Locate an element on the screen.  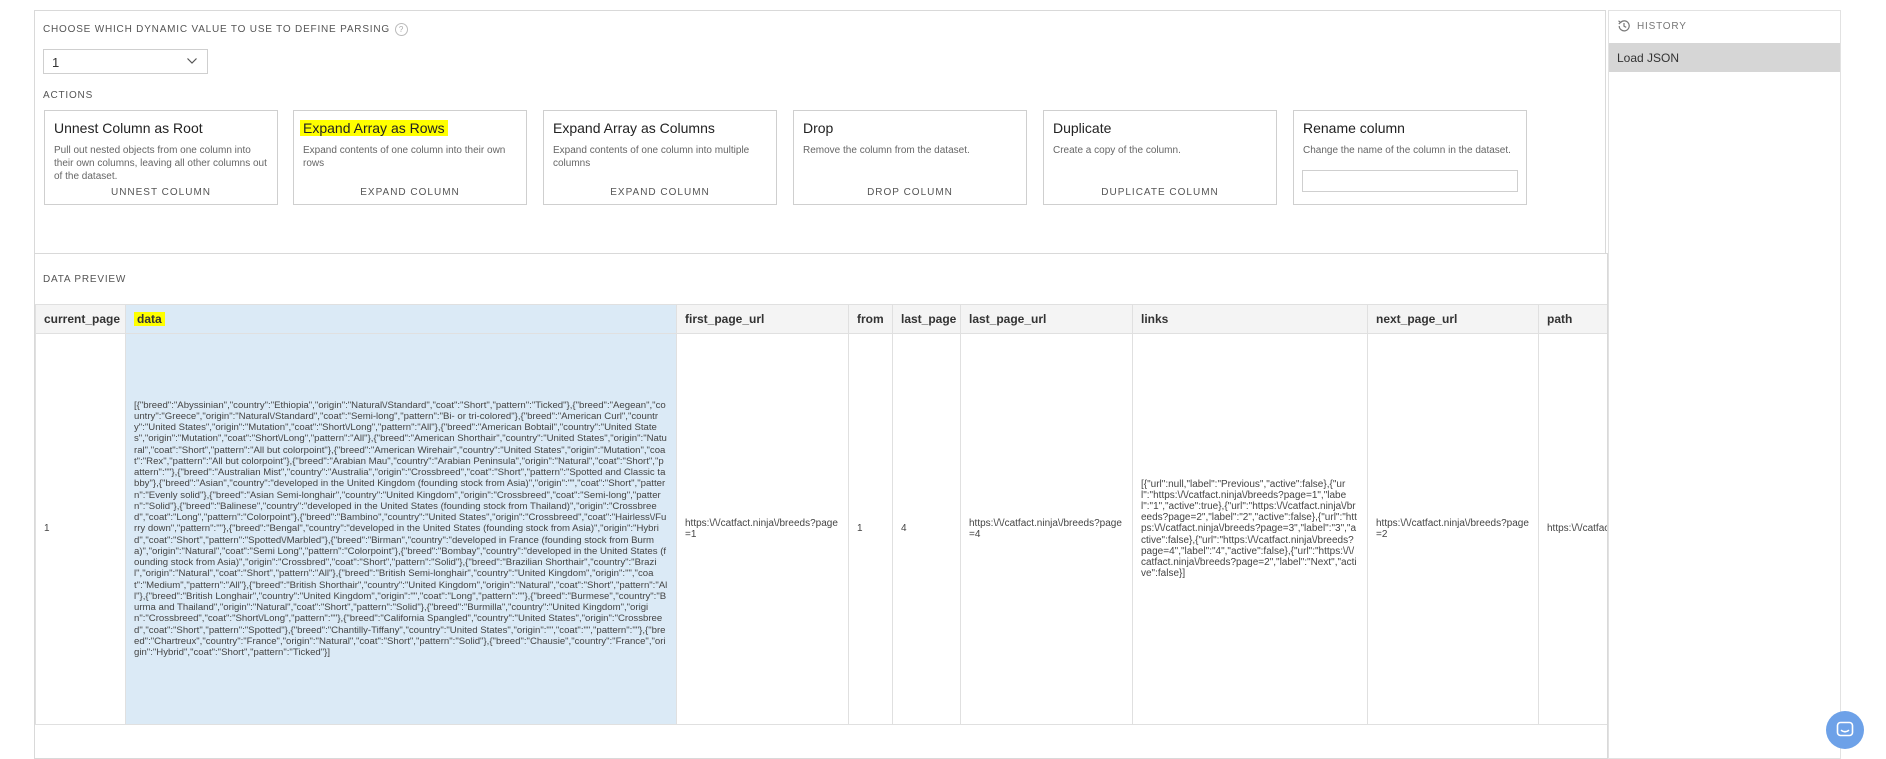
card-title: Expand Array as Rows is located at coordinates (374, 128).